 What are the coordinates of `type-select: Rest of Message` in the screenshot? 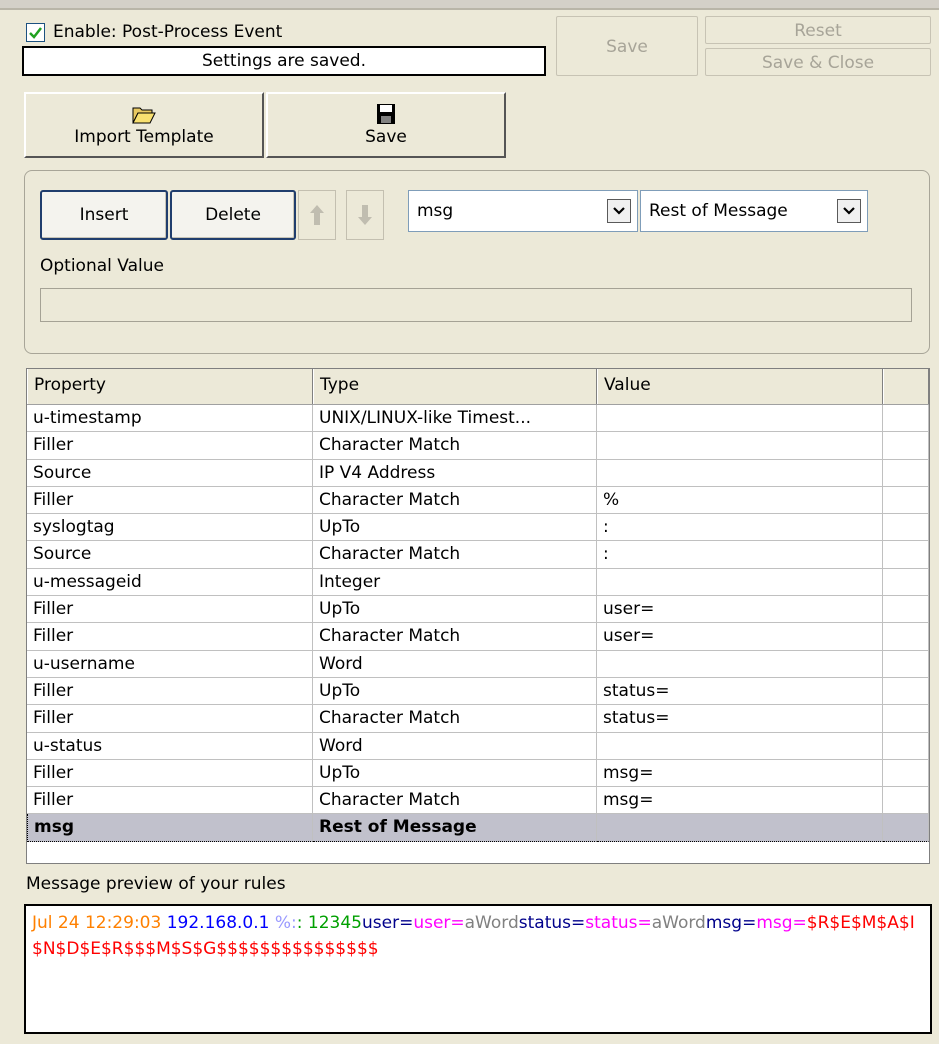 It's located at (754, 211).